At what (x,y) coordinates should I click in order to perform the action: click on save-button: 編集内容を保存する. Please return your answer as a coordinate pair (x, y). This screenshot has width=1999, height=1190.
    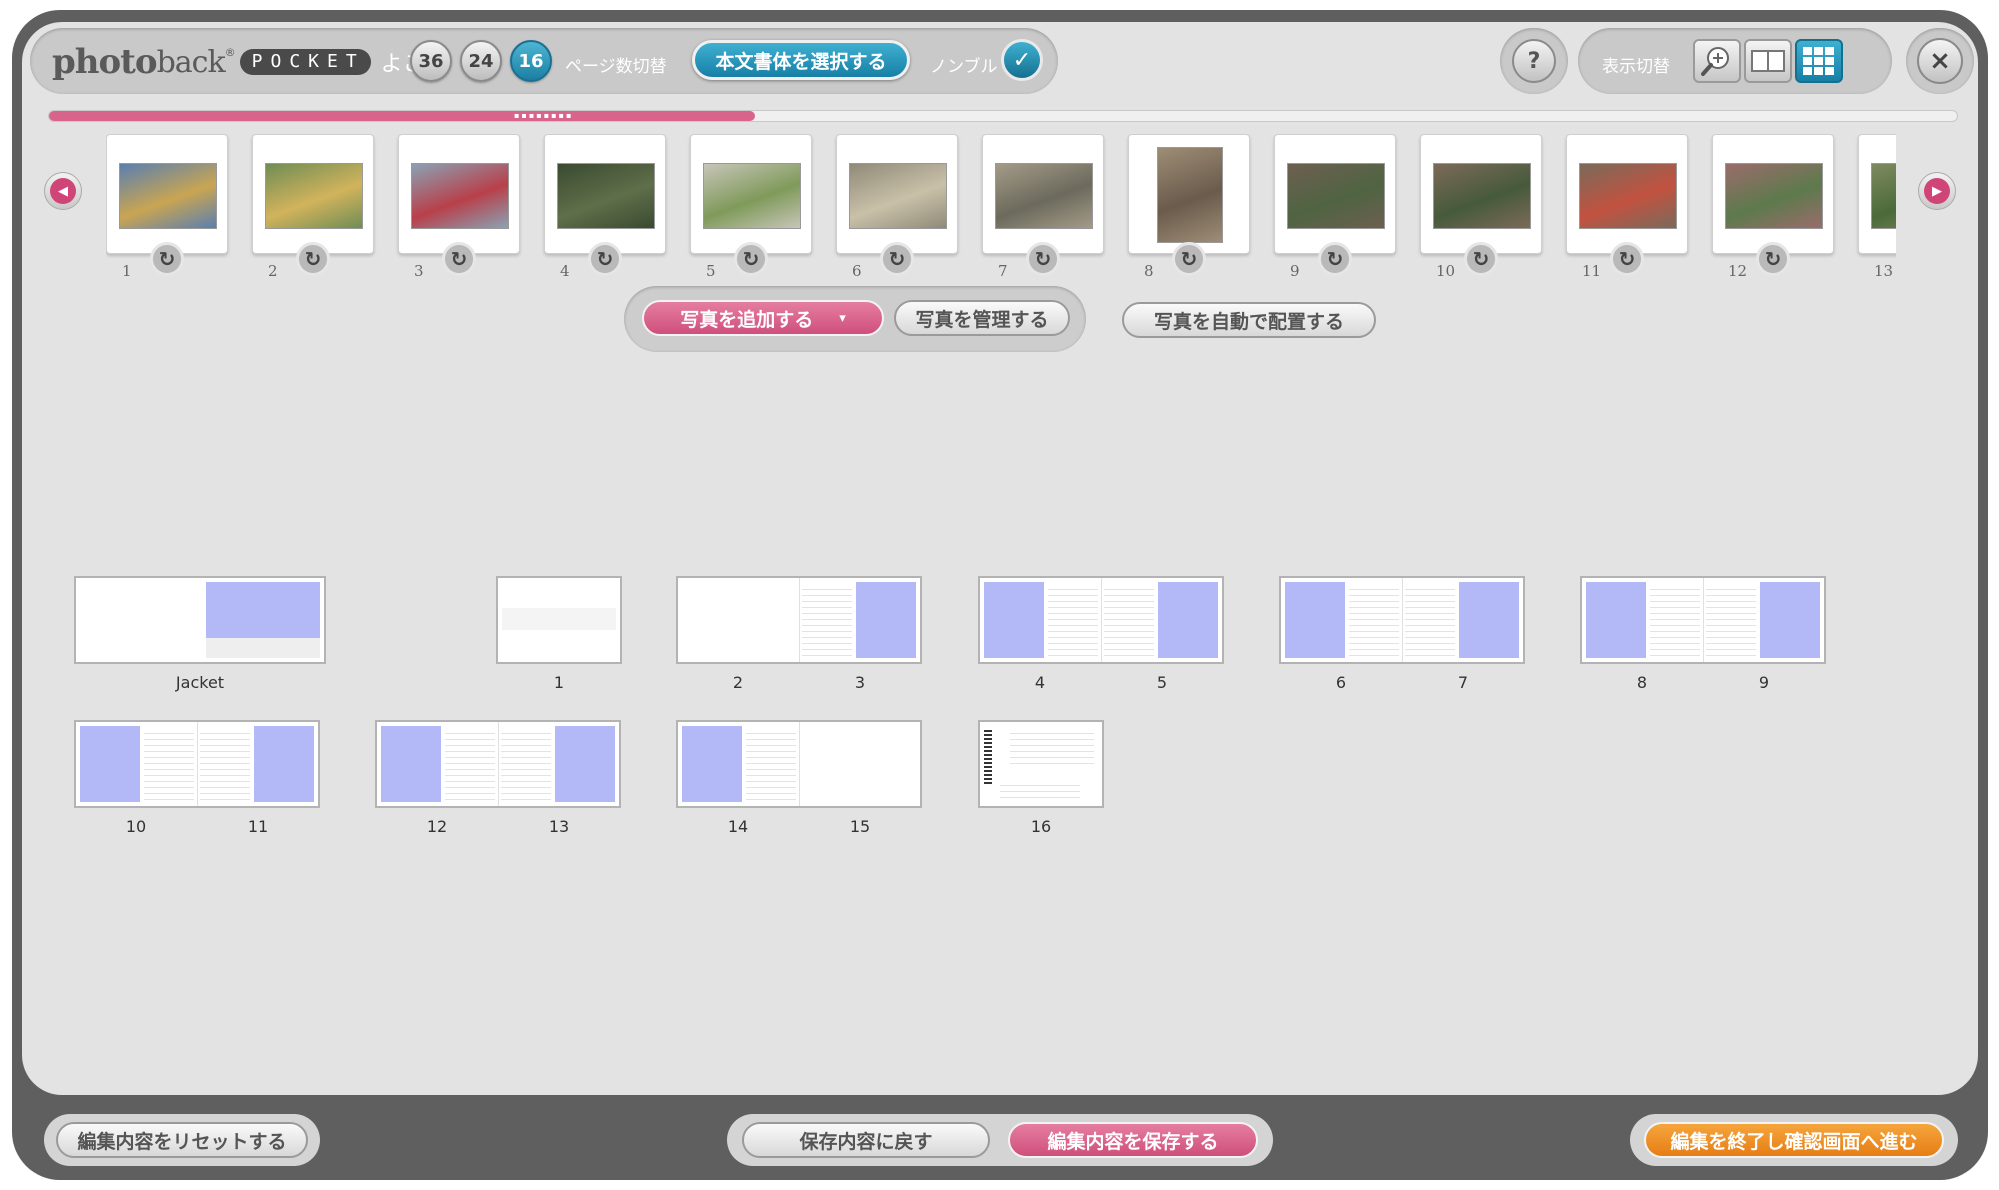
    Looking at the image, I should click on (1133, 1140).